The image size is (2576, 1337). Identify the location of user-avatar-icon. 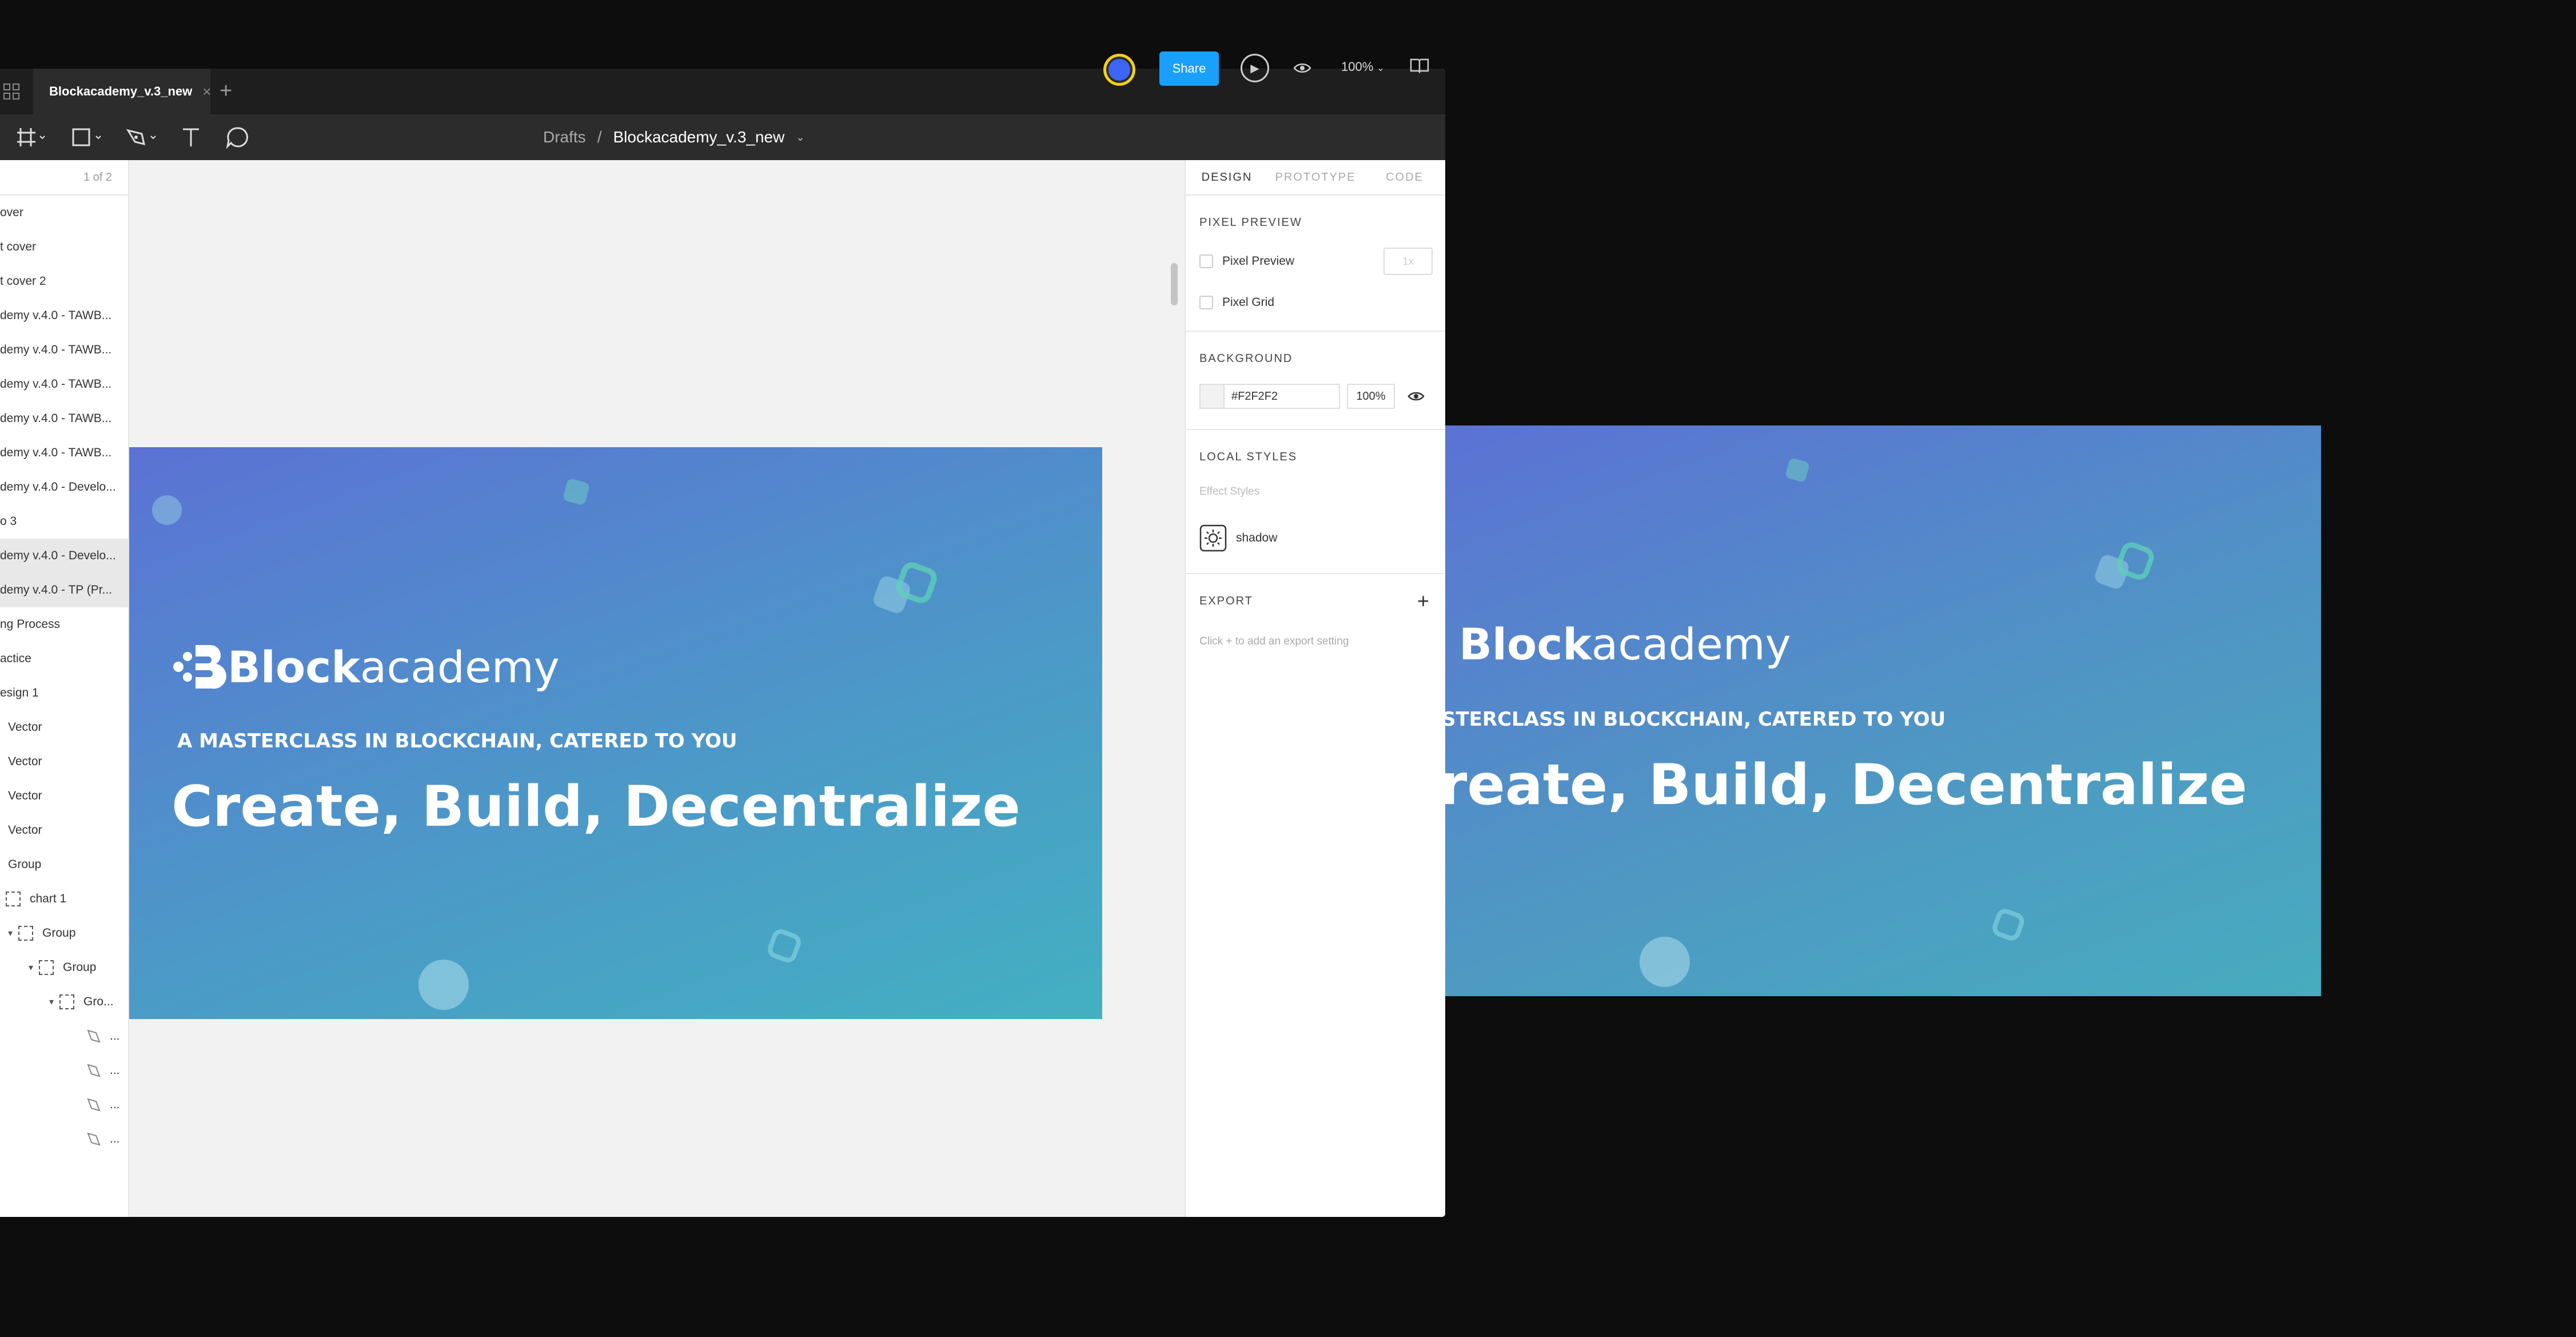
(1119, 70).